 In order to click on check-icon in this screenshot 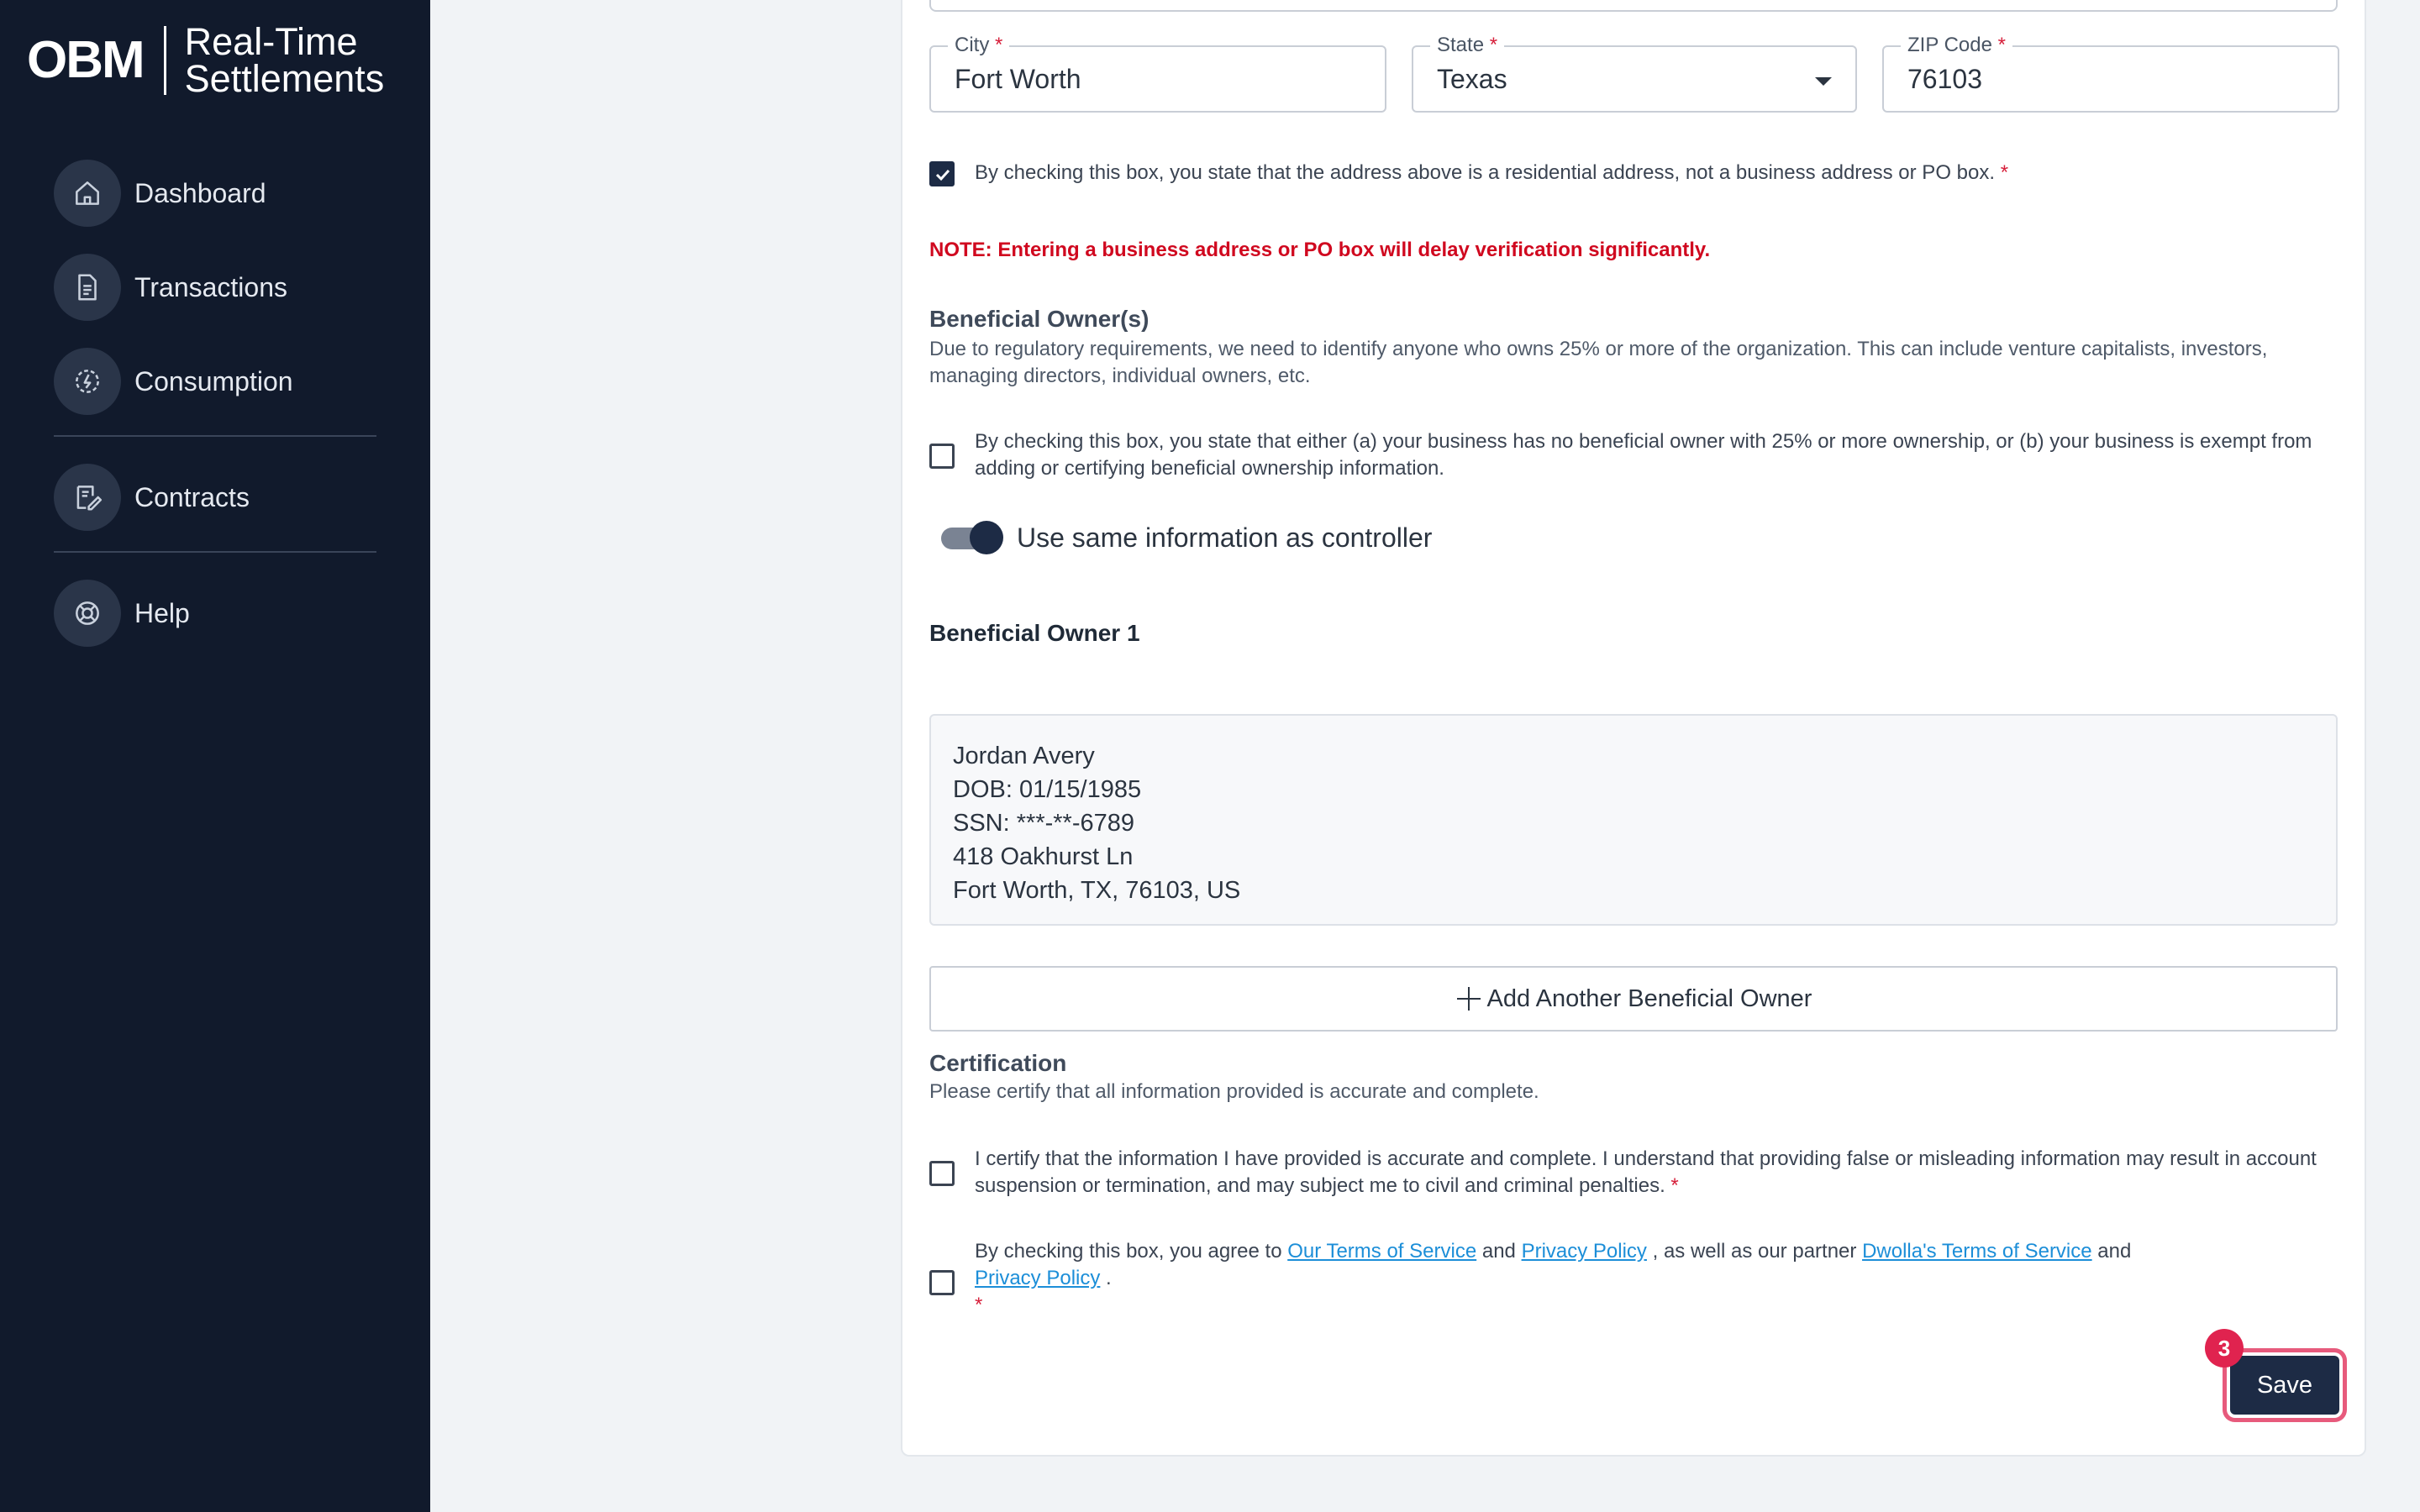, I will do `click(942, 175)`.